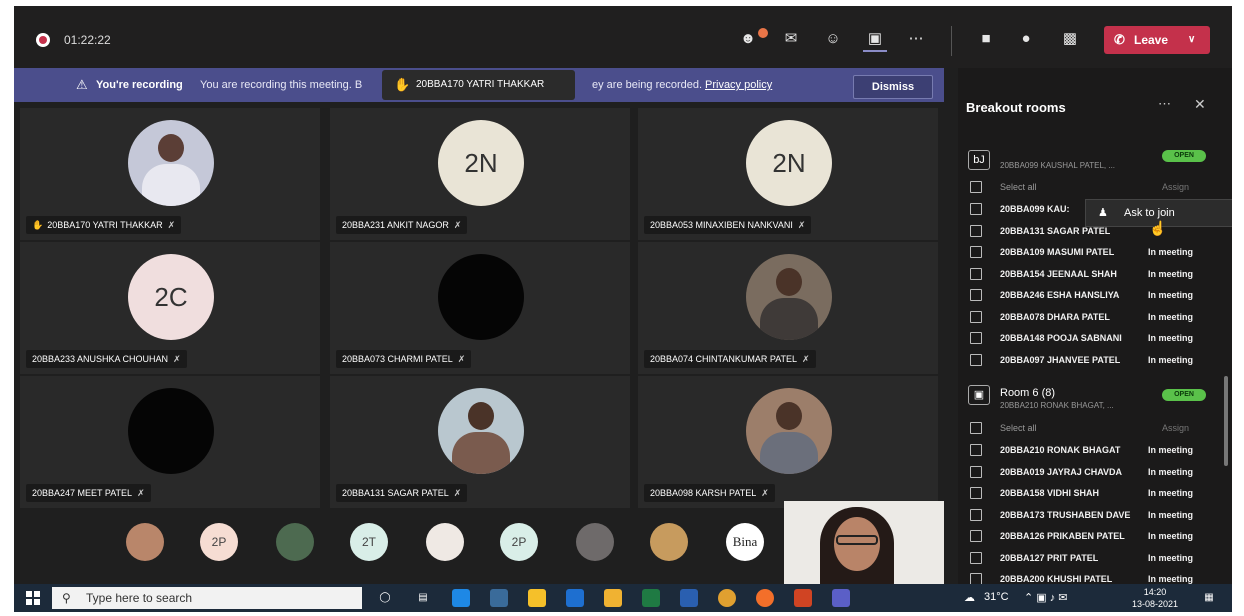 This screenshot has height=616, width=1244. Describe the element at coordinates (986, 39) in the screenshot. I see `camera-icon: ■` at that location.